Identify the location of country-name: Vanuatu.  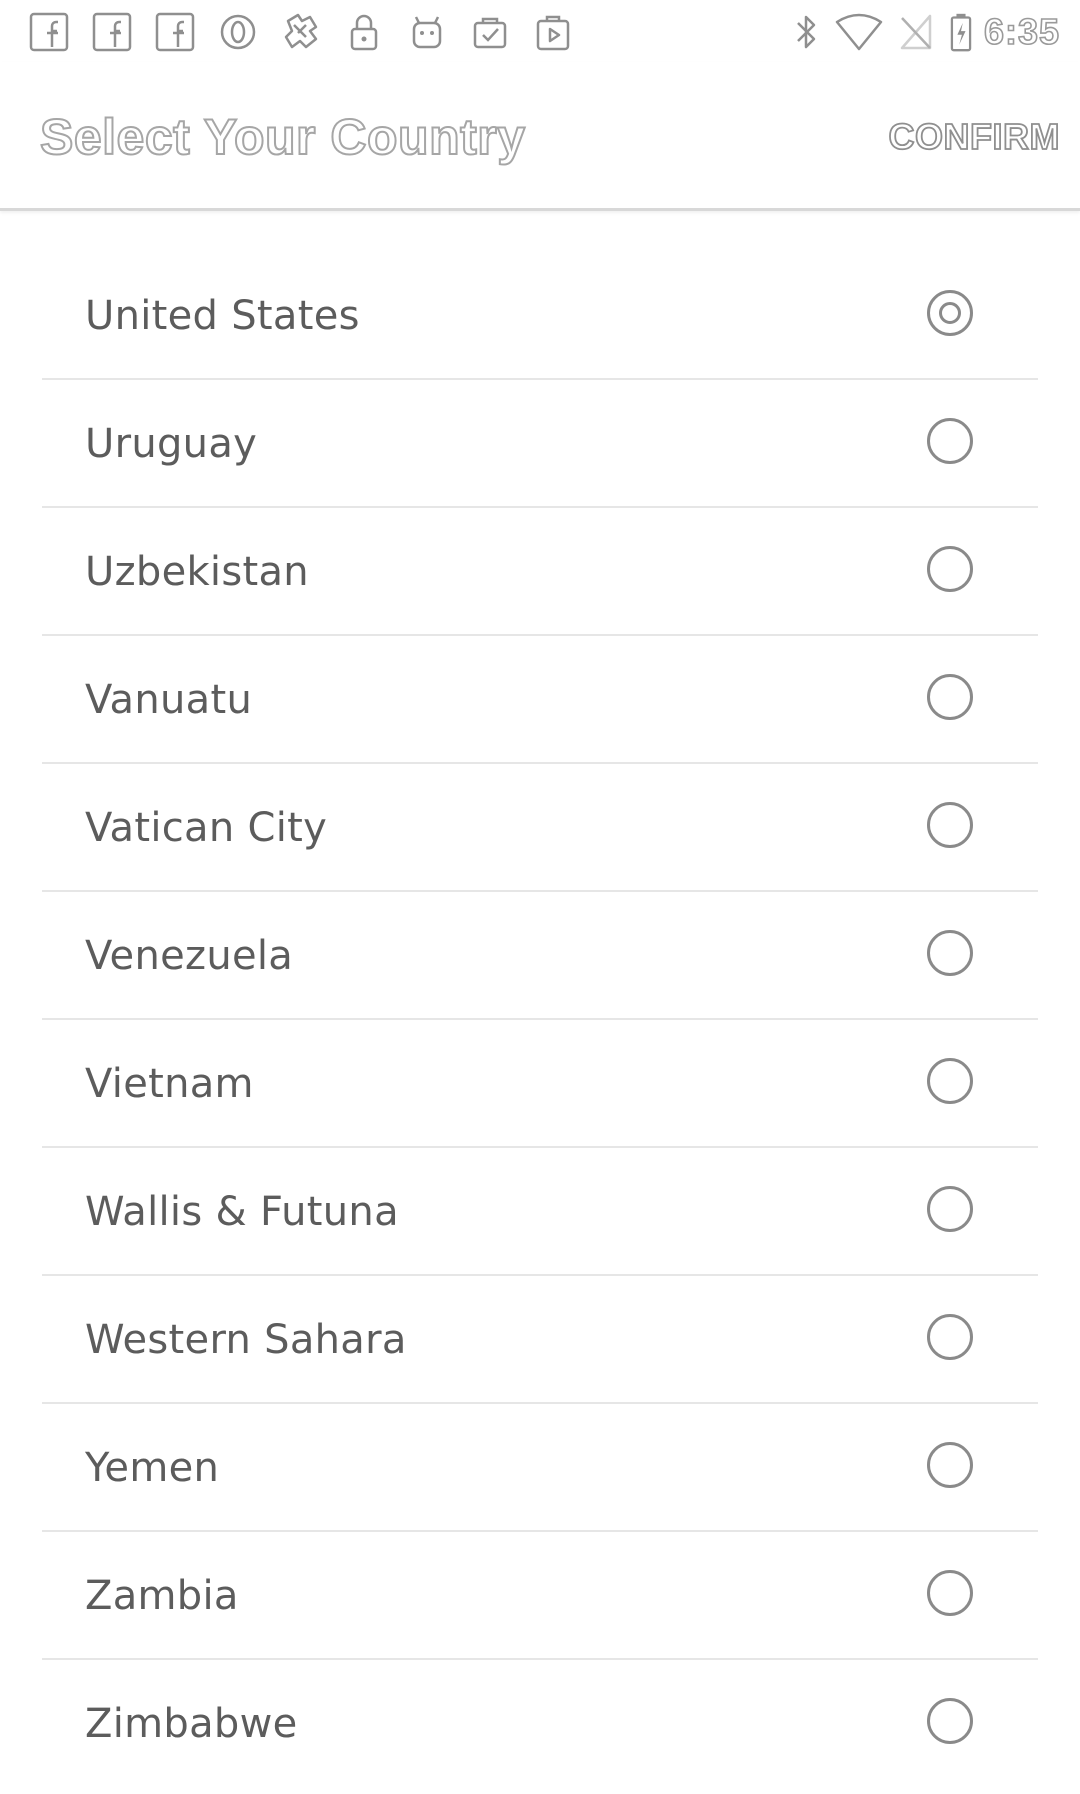
(169, 700).